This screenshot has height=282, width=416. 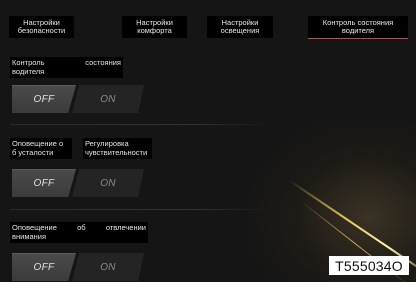 I want to click on label-word: состояния, so click(x=103, y=62).